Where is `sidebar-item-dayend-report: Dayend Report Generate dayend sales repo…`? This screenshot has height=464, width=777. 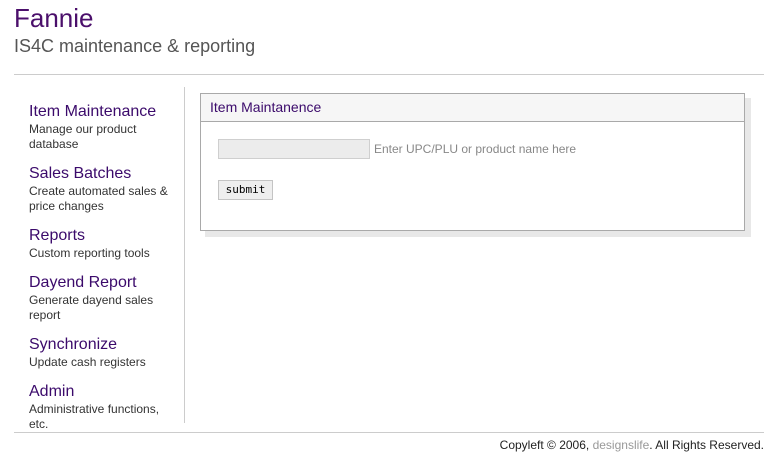
sidebar-item-dayend-report: Dayend Report Generate dayend sales repo… is located at coordinates (104, 298).